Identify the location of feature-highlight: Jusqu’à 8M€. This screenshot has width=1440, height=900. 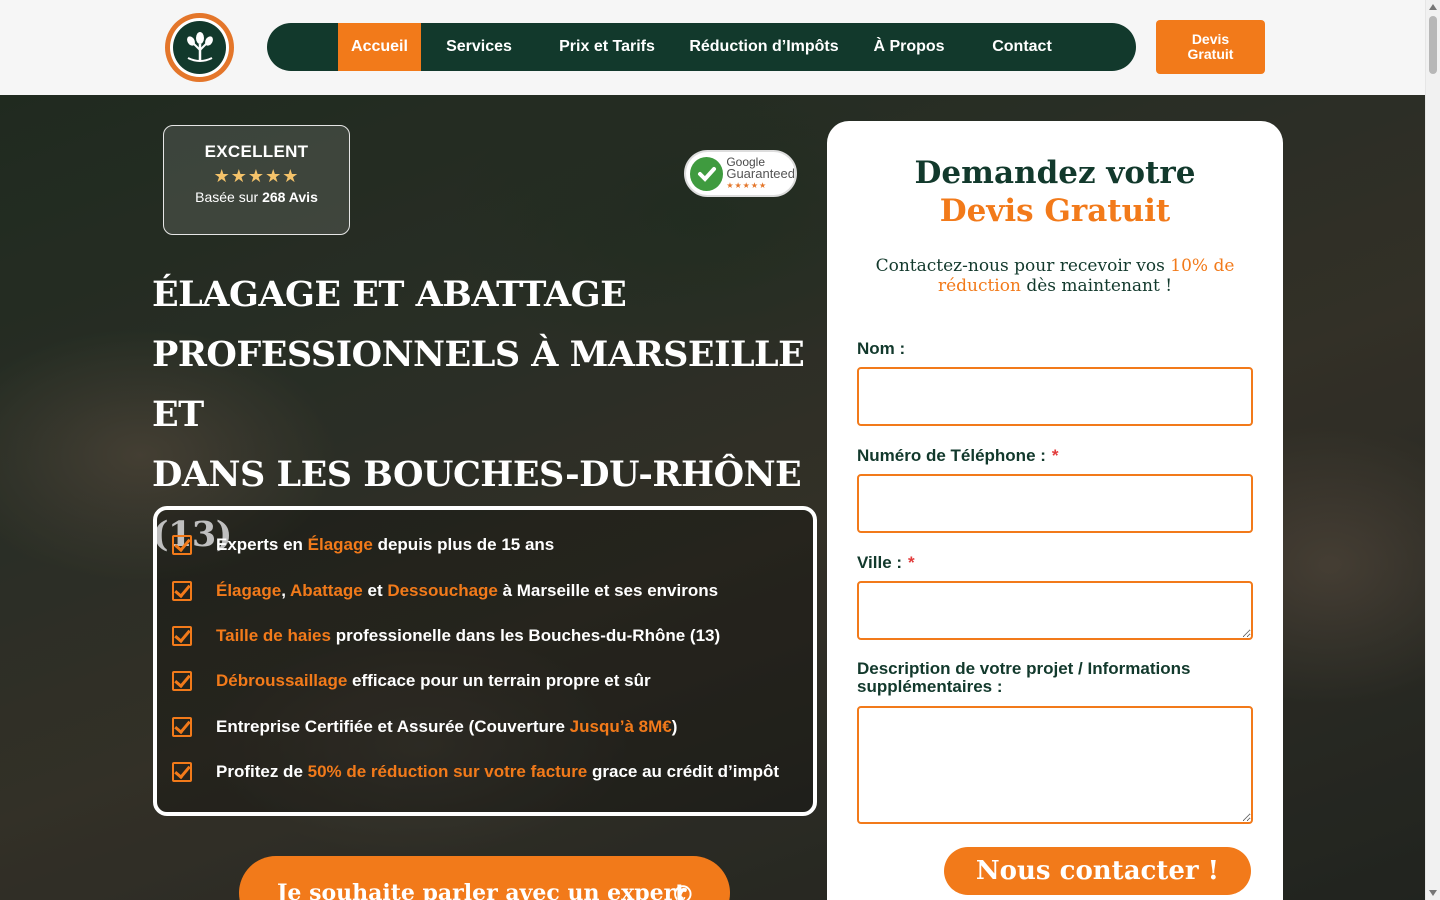
(620, 726).